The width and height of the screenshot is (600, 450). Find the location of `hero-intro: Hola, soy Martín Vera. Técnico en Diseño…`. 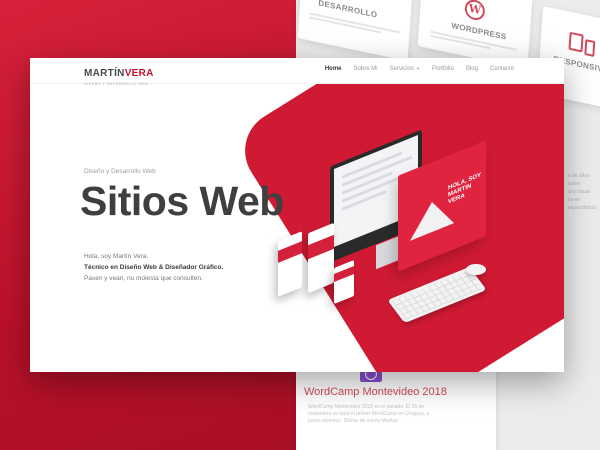

hero-intro: Hola, soy Martín Vera. Técnico en Diseño… is located at coordinates (153, 267).